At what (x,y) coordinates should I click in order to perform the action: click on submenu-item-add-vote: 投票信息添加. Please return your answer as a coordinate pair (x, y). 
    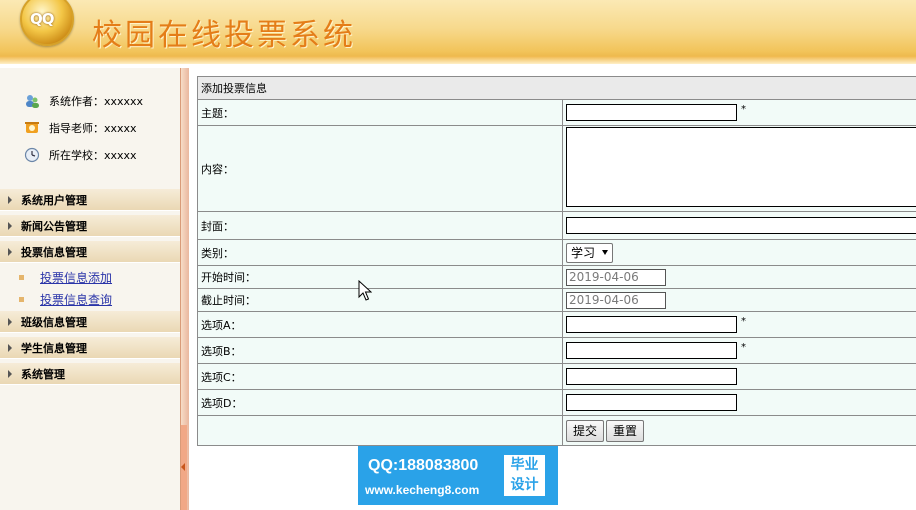
    Looking at the image, I should click on (65, 277).